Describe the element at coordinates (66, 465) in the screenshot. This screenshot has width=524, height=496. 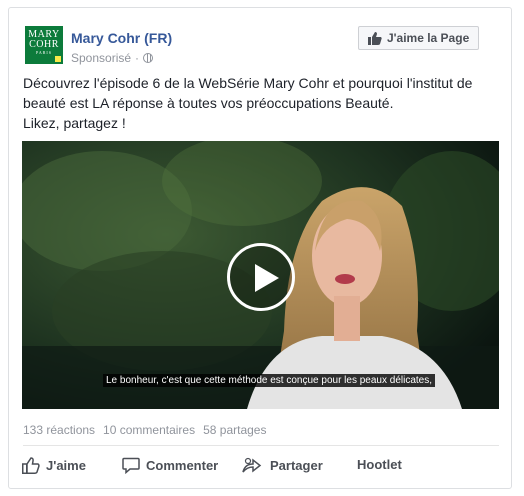
I see `like-label: J'aime` at that location.